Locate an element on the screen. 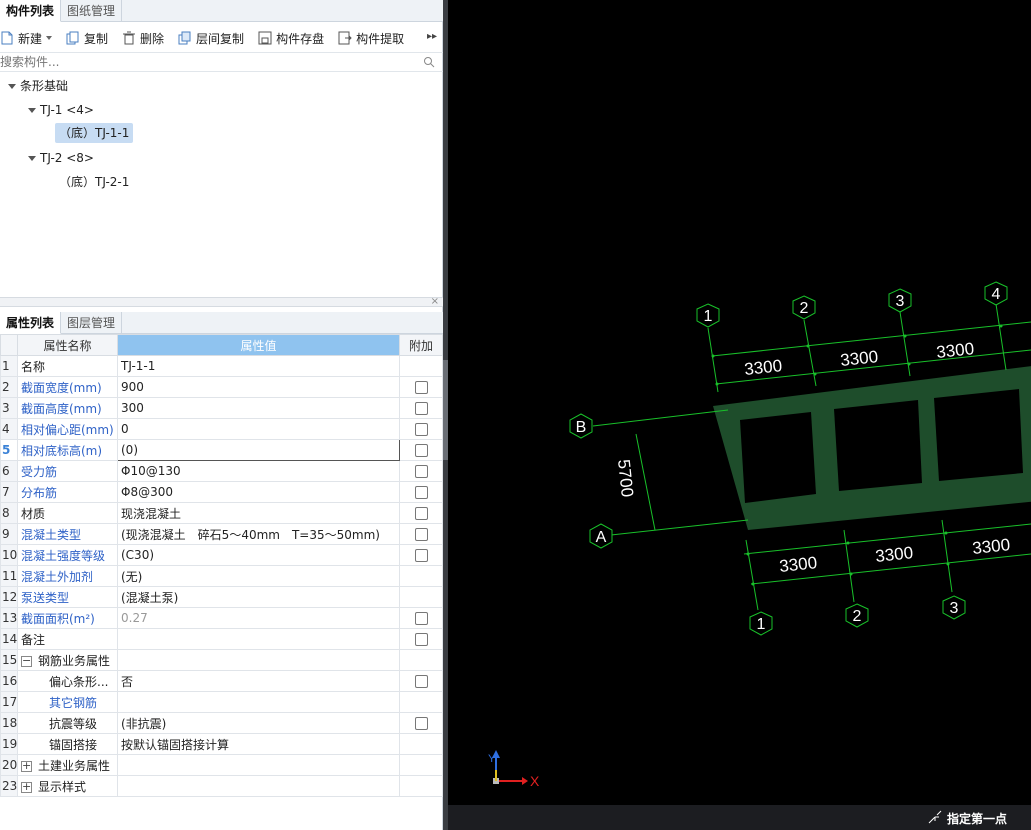 The height and width of the screenshot is (830, 1031). search-icon is located at coordinates (429, 62).